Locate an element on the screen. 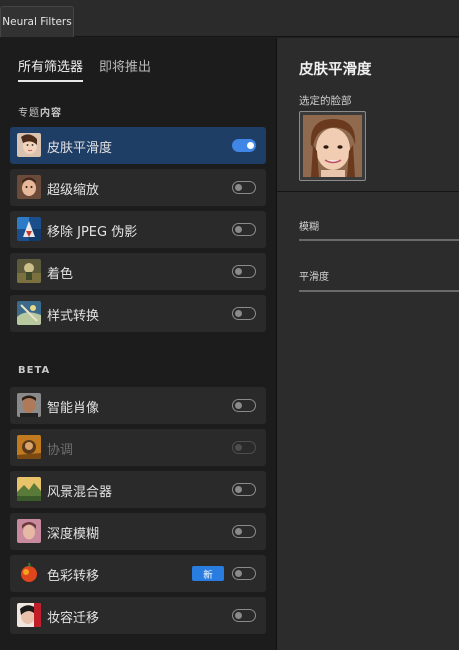 The image size is (459, 650). featured-title-bold: 内容 is located at coordinates (51, 113).